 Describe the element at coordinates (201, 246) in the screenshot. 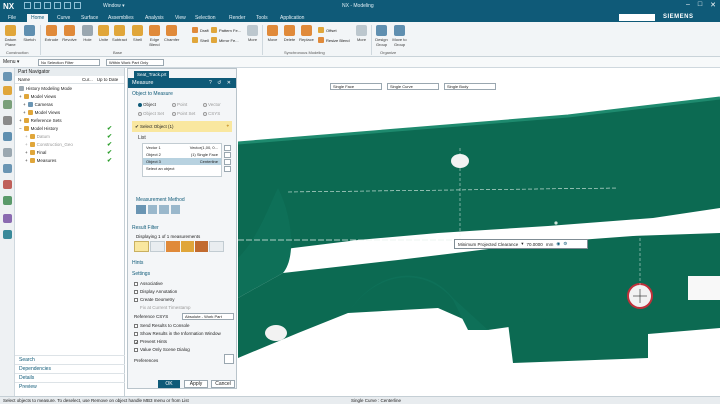

I see `filter-mass-icon` at that location.